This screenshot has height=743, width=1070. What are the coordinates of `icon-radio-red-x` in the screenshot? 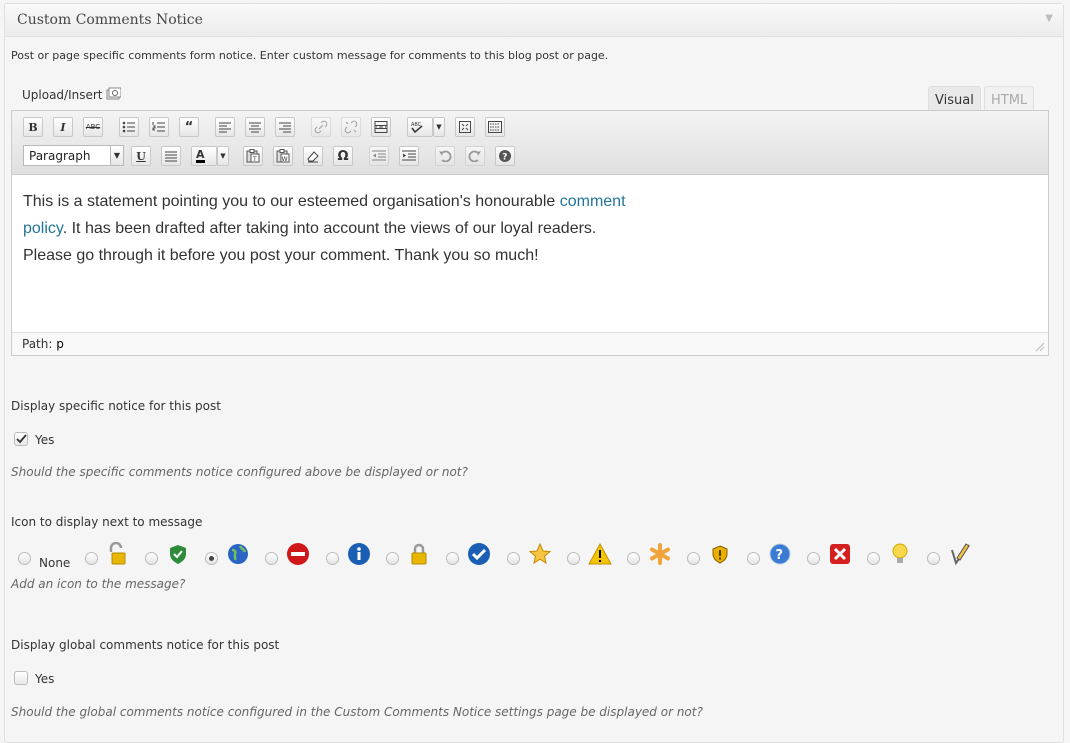 It's located at (813, 558).